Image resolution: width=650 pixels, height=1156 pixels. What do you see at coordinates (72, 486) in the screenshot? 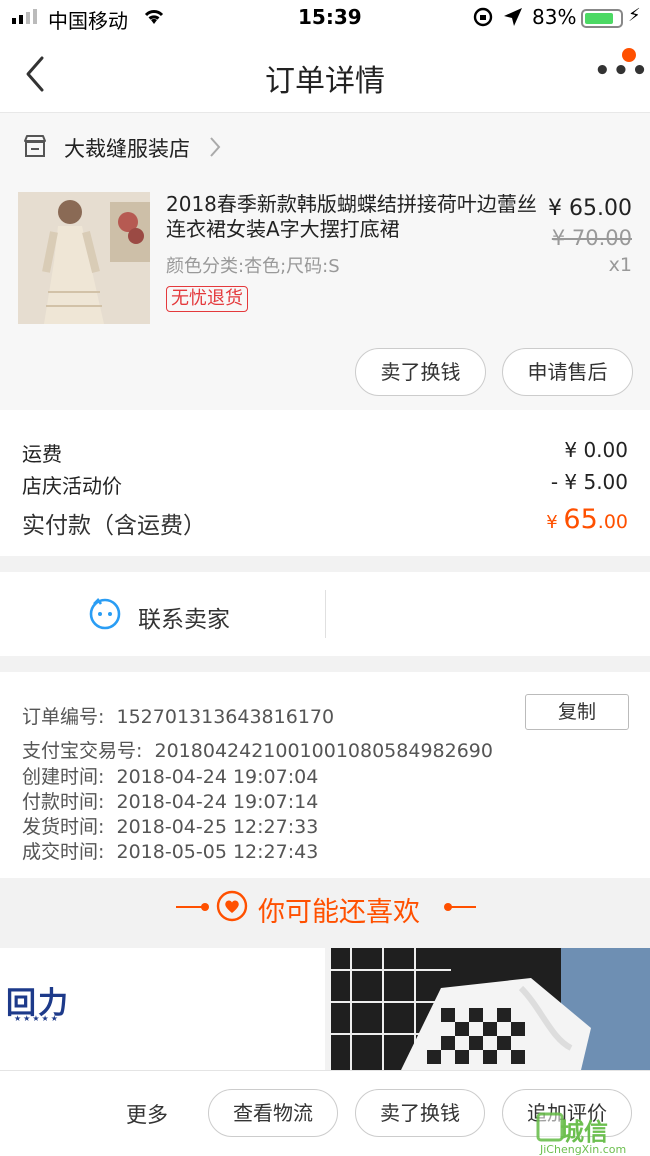
I see `discount-label: 店庆活动价` at bounding box center [72, 486].